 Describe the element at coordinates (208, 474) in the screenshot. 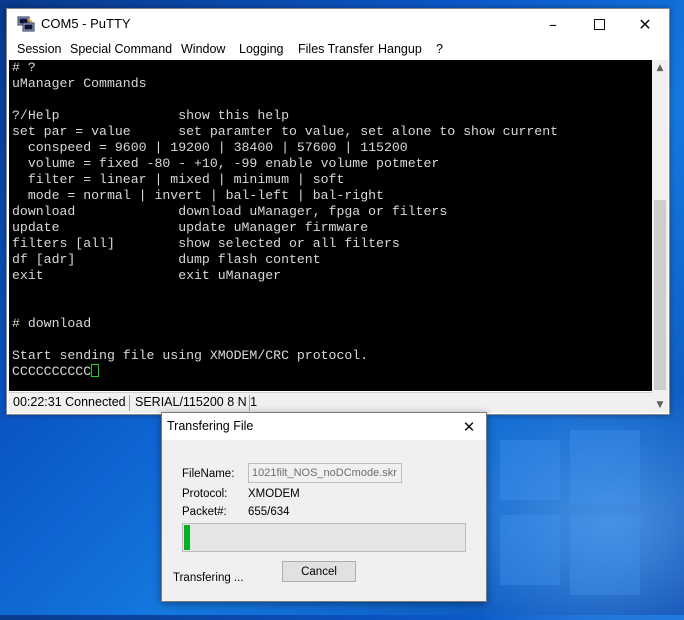

I see `filename-label: FileName:` at that location.